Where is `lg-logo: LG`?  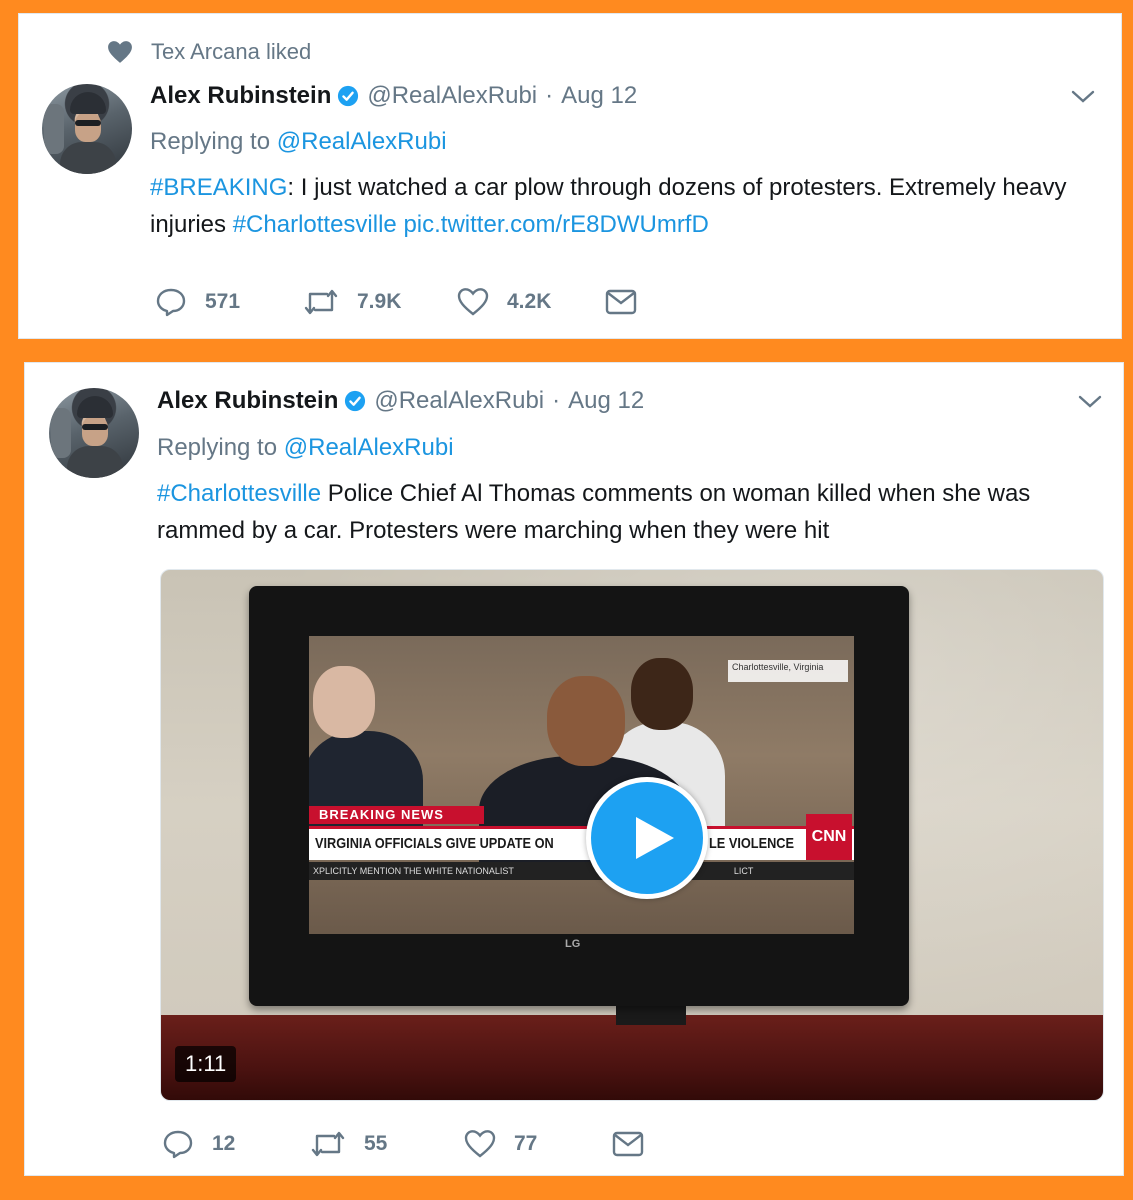
lg-logo: LG is located at coordinates (573, 944).